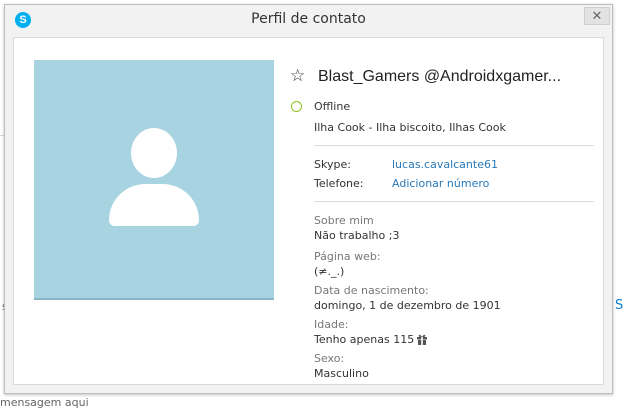 Image resolution: width=625 pixels, height=409 pixels. What do you see at coordinates (357, 235) in the screenshot?
I see `about-value: Não trabalho ;3` at bounding box center [357, 235].